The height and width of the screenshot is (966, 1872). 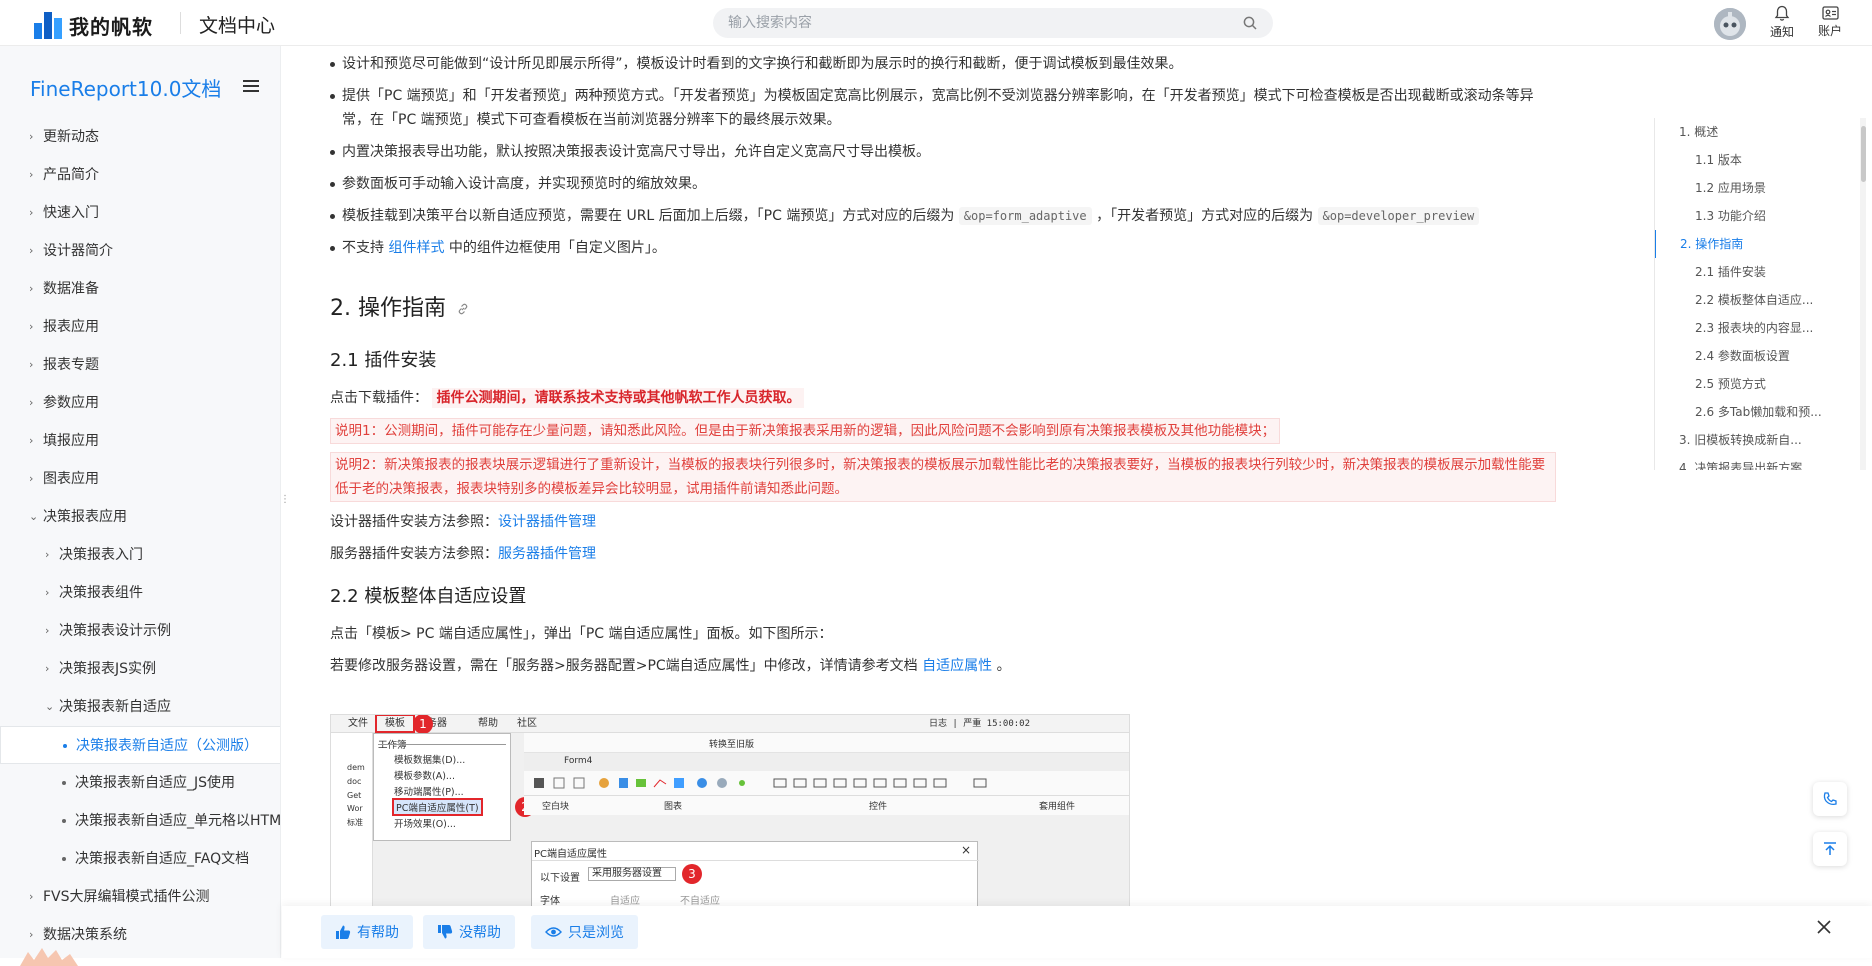 I want to click on toc-scrollbar-thumb, so click(x=1863, y=154).